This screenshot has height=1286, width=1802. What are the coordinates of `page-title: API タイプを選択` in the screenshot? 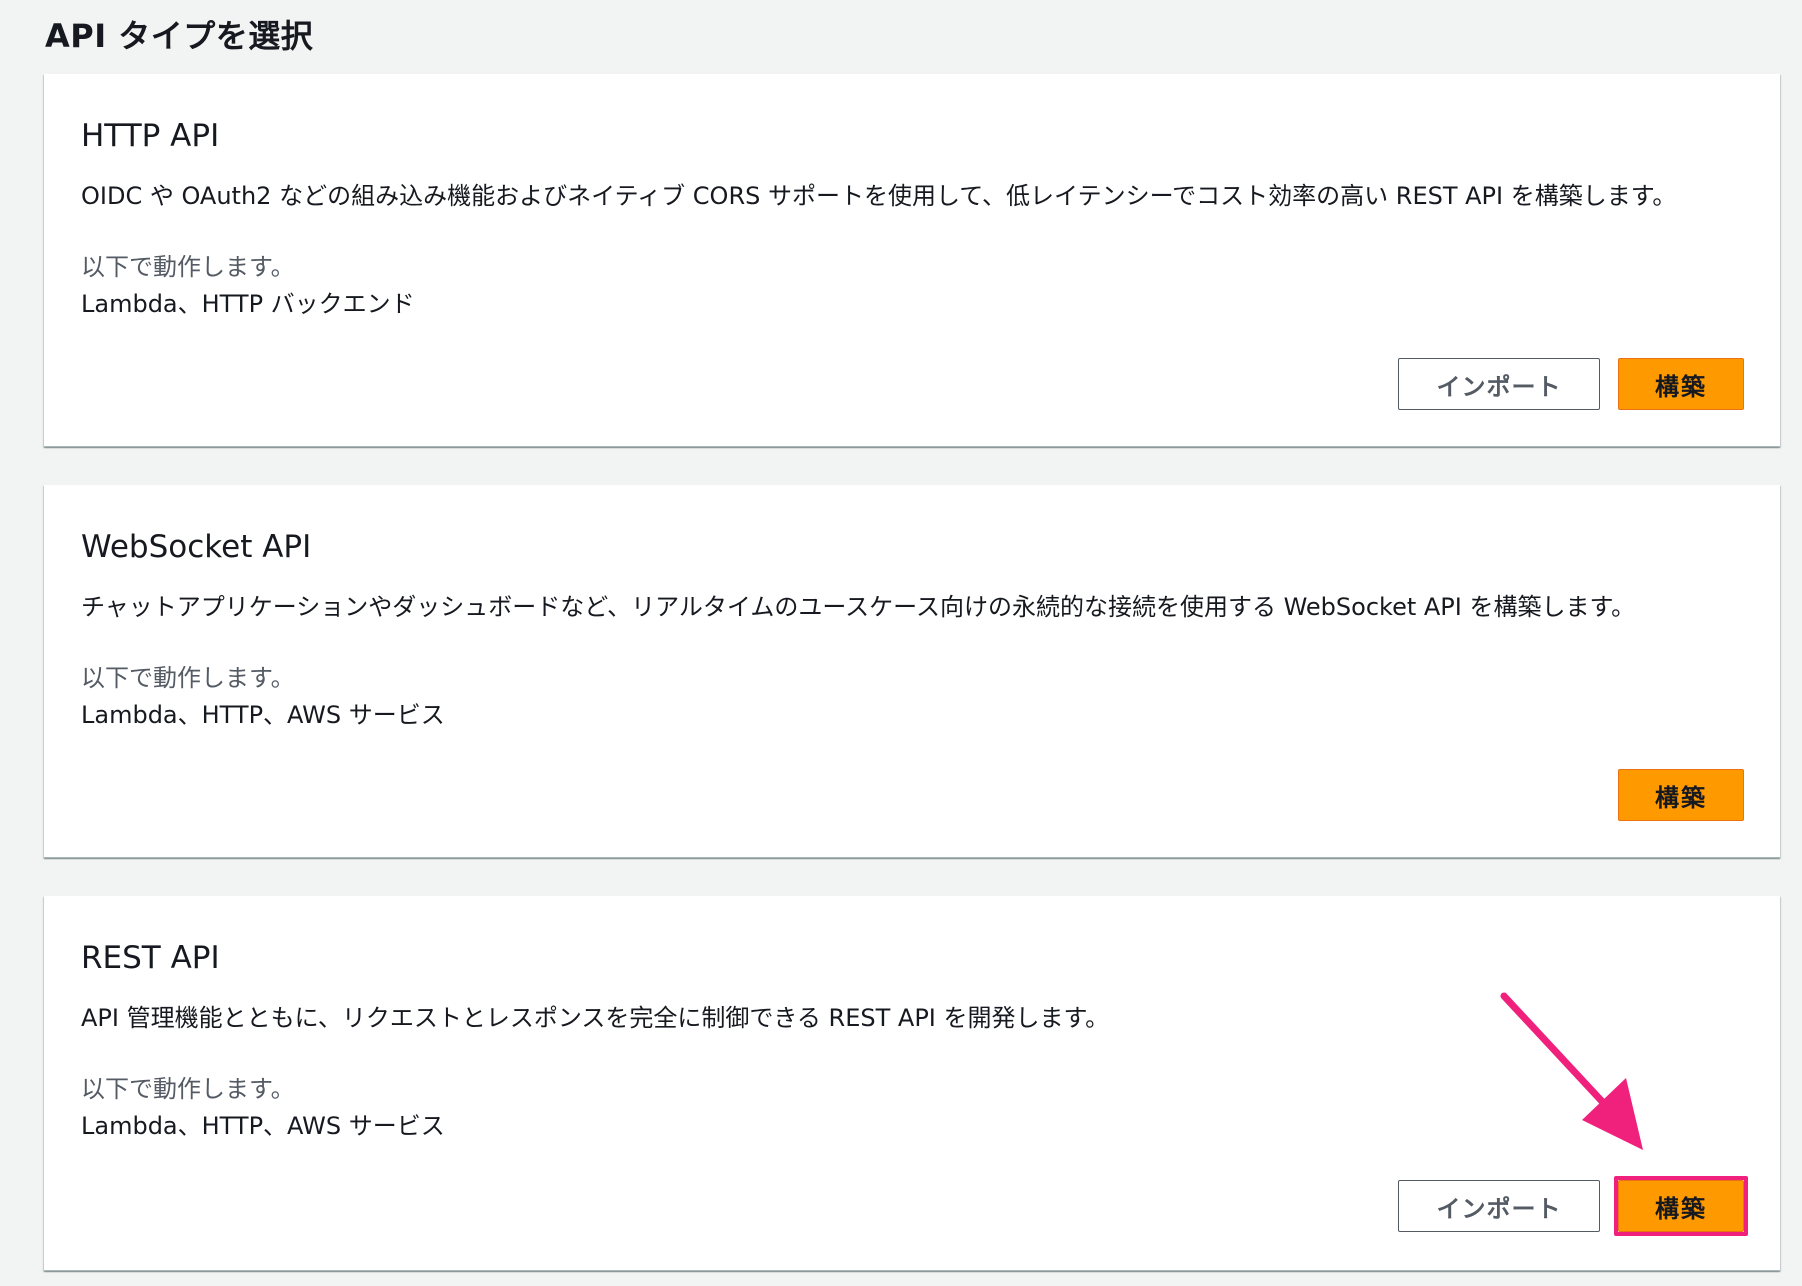 It's located at (179, 36).